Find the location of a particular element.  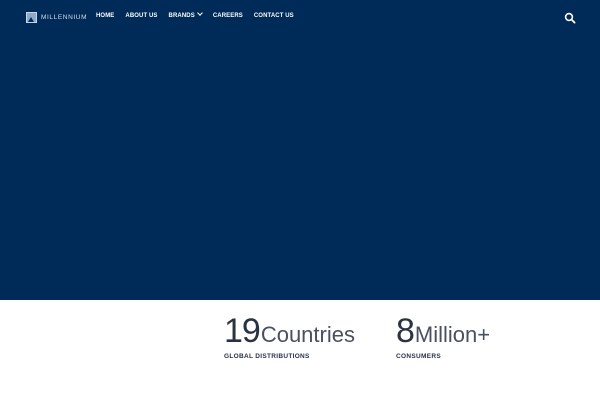

chevron-down-icon is located at coordinates (199, 13).